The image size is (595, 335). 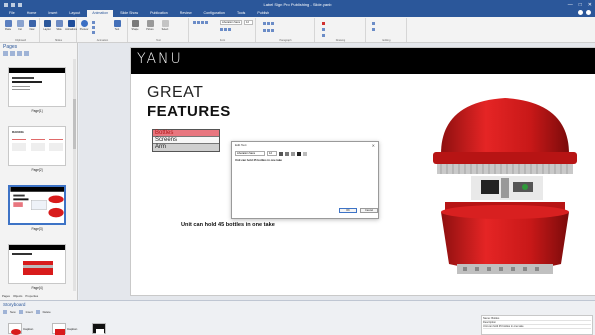 I want to click on pages-scrollbar, so click(x=74, y=175).